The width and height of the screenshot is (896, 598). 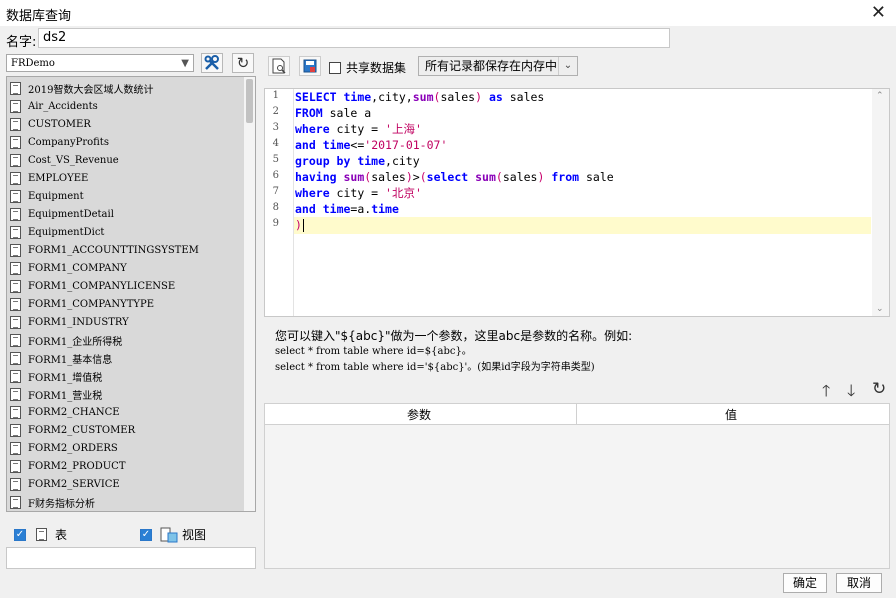 I want to click on memory-mode-value: 所有记录都保存在内存中, so click(x=491, y=66).